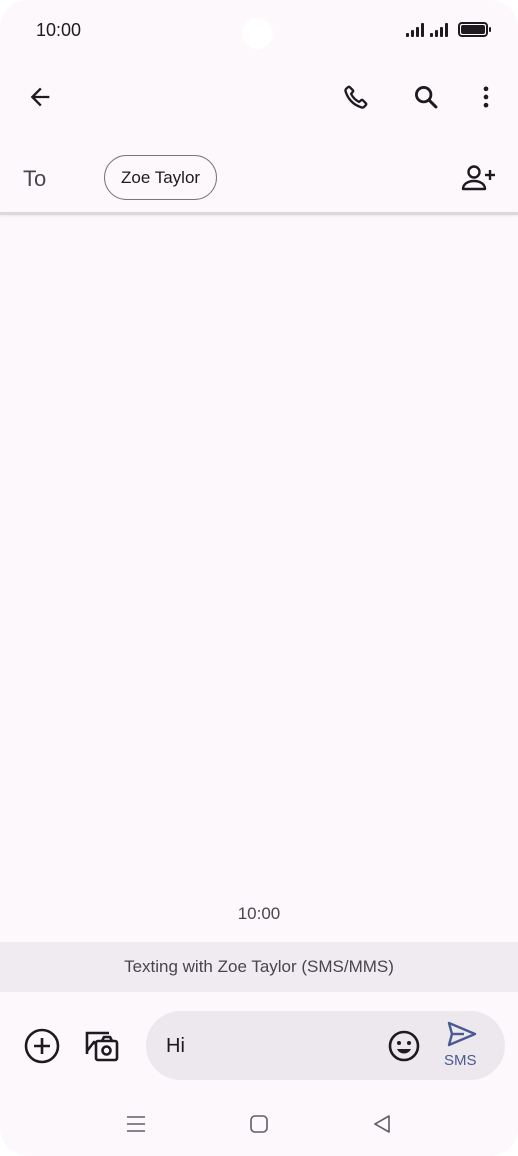  What do you see at coordinates (325, 1045) in the screenshot?
I see `message-input: Hi SMS` at bounding box center [325, 1045].